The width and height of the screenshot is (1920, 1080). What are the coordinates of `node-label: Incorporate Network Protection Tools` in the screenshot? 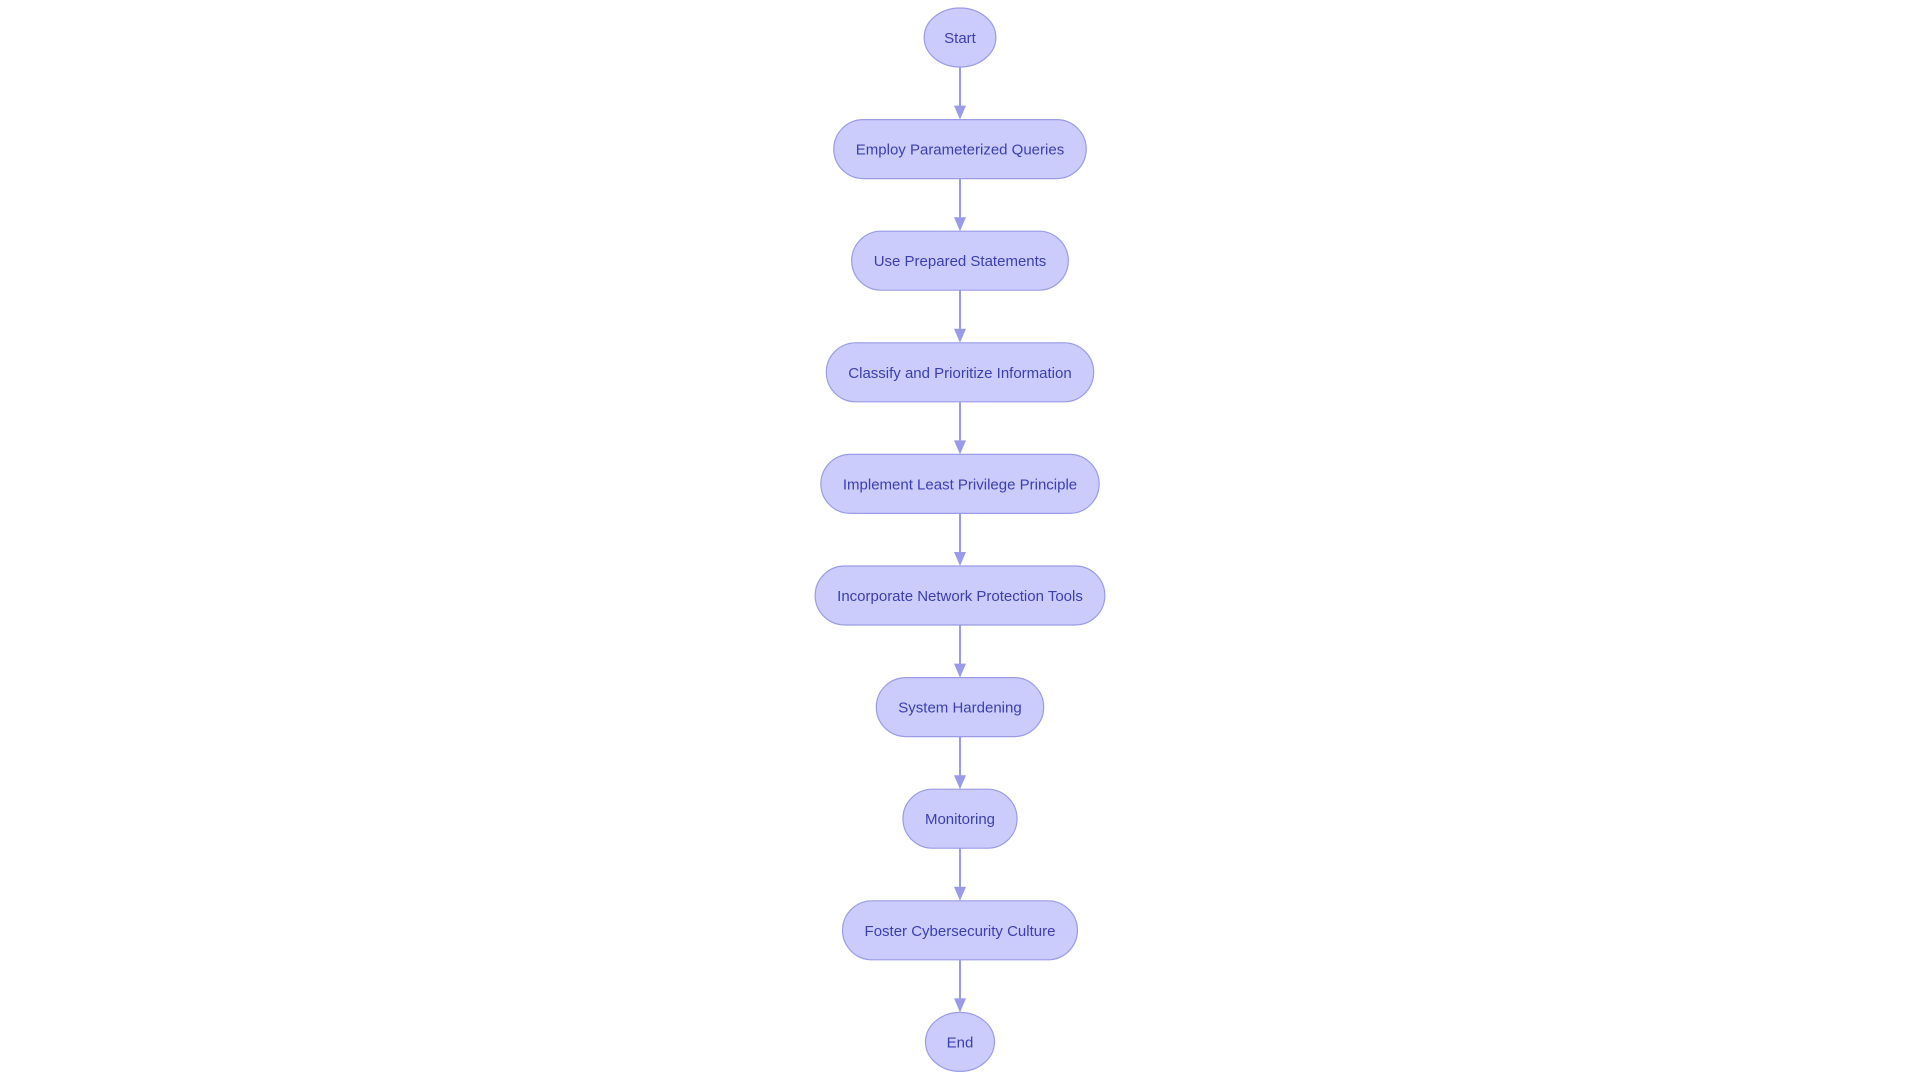 It's located at (960, 596).